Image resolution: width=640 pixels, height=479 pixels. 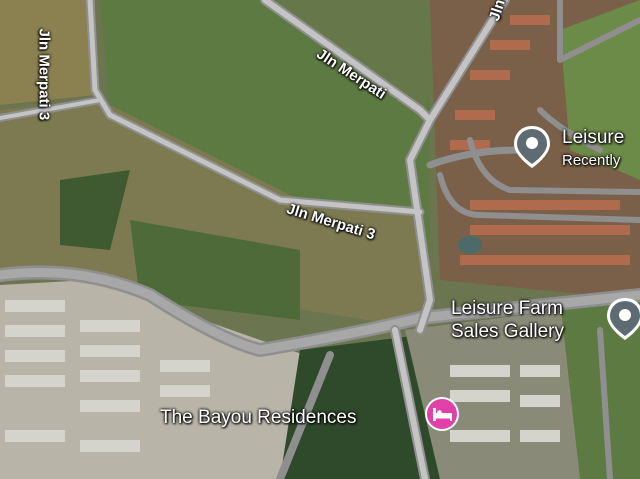 I want to click on place-label-bayou: The Bayou Residences, so click(x=258, y=417).